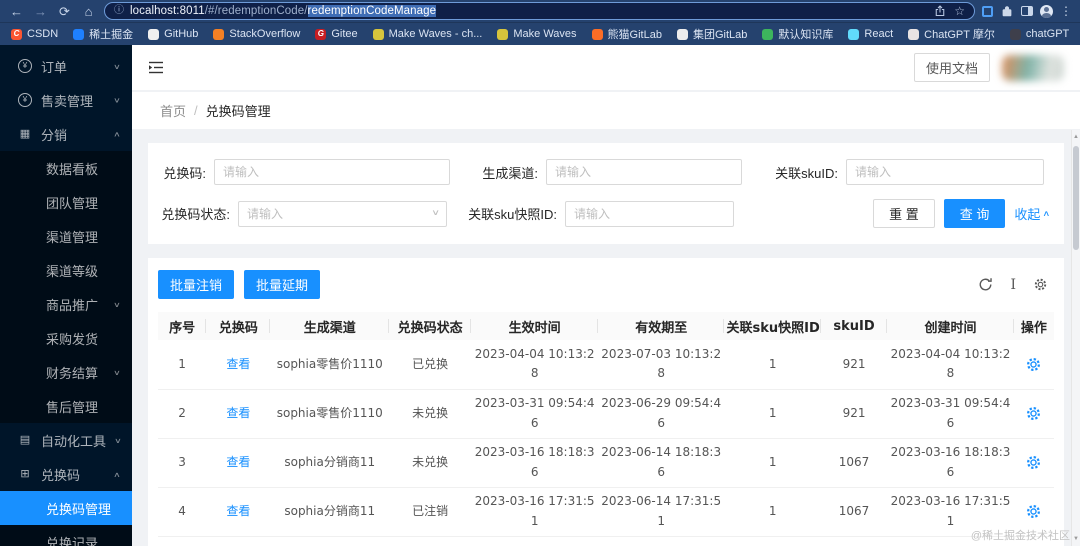 The image size is (1080, 546). I want to click on favicon: C, so click(16, 34).